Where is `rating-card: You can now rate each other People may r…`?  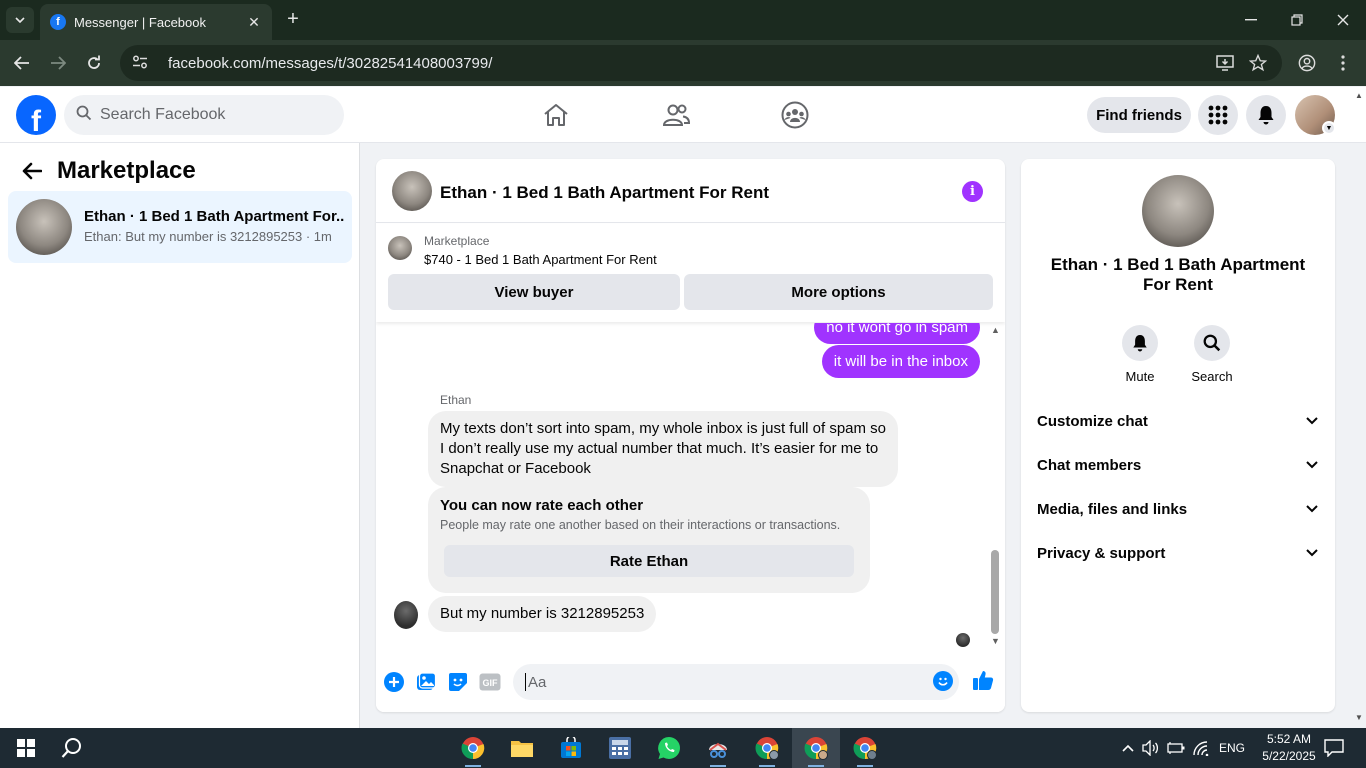
rating-card: You can now rate each other People may r… is located at coordinates (649, 540).